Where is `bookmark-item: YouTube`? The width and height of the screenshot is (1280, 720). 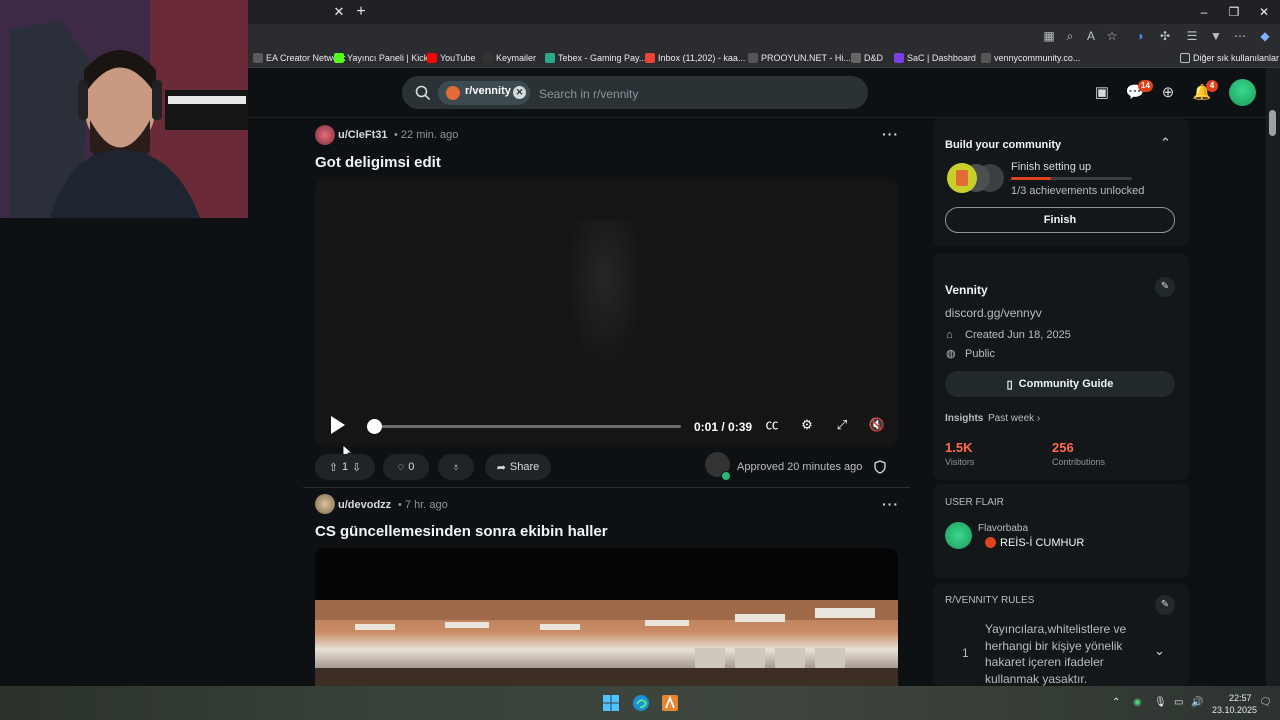
bookmark-item: YouTube is located at coordinates (451, 58).